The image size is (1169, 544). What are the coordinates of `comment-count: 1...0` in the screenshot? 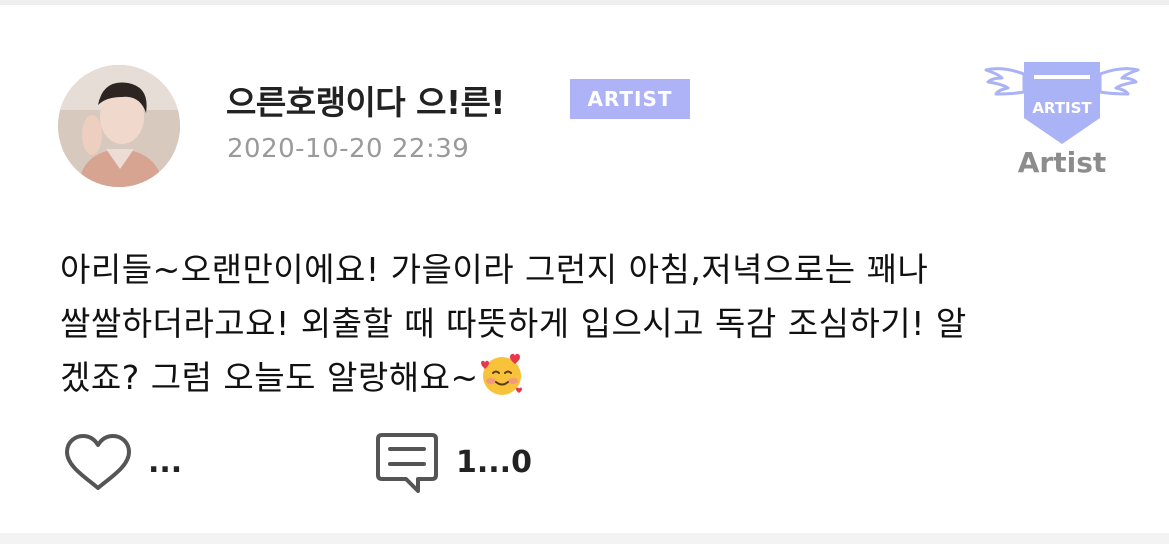 It's located at (494, 462).